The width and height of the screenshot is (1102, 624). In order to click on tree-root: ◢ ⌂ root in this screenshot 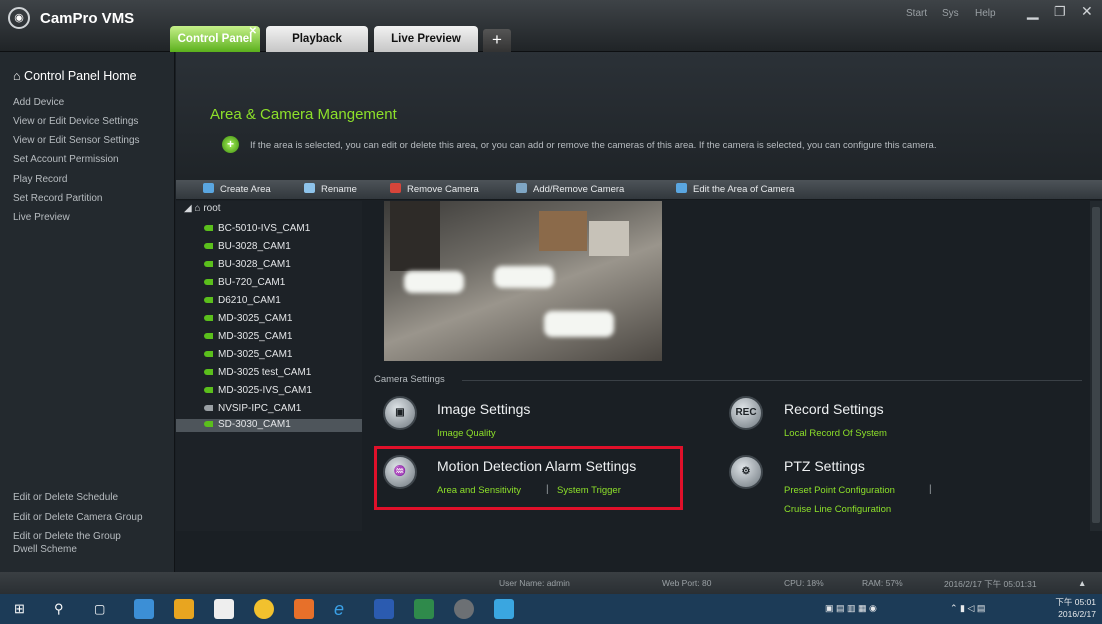, I will do `click(202, 208)`.